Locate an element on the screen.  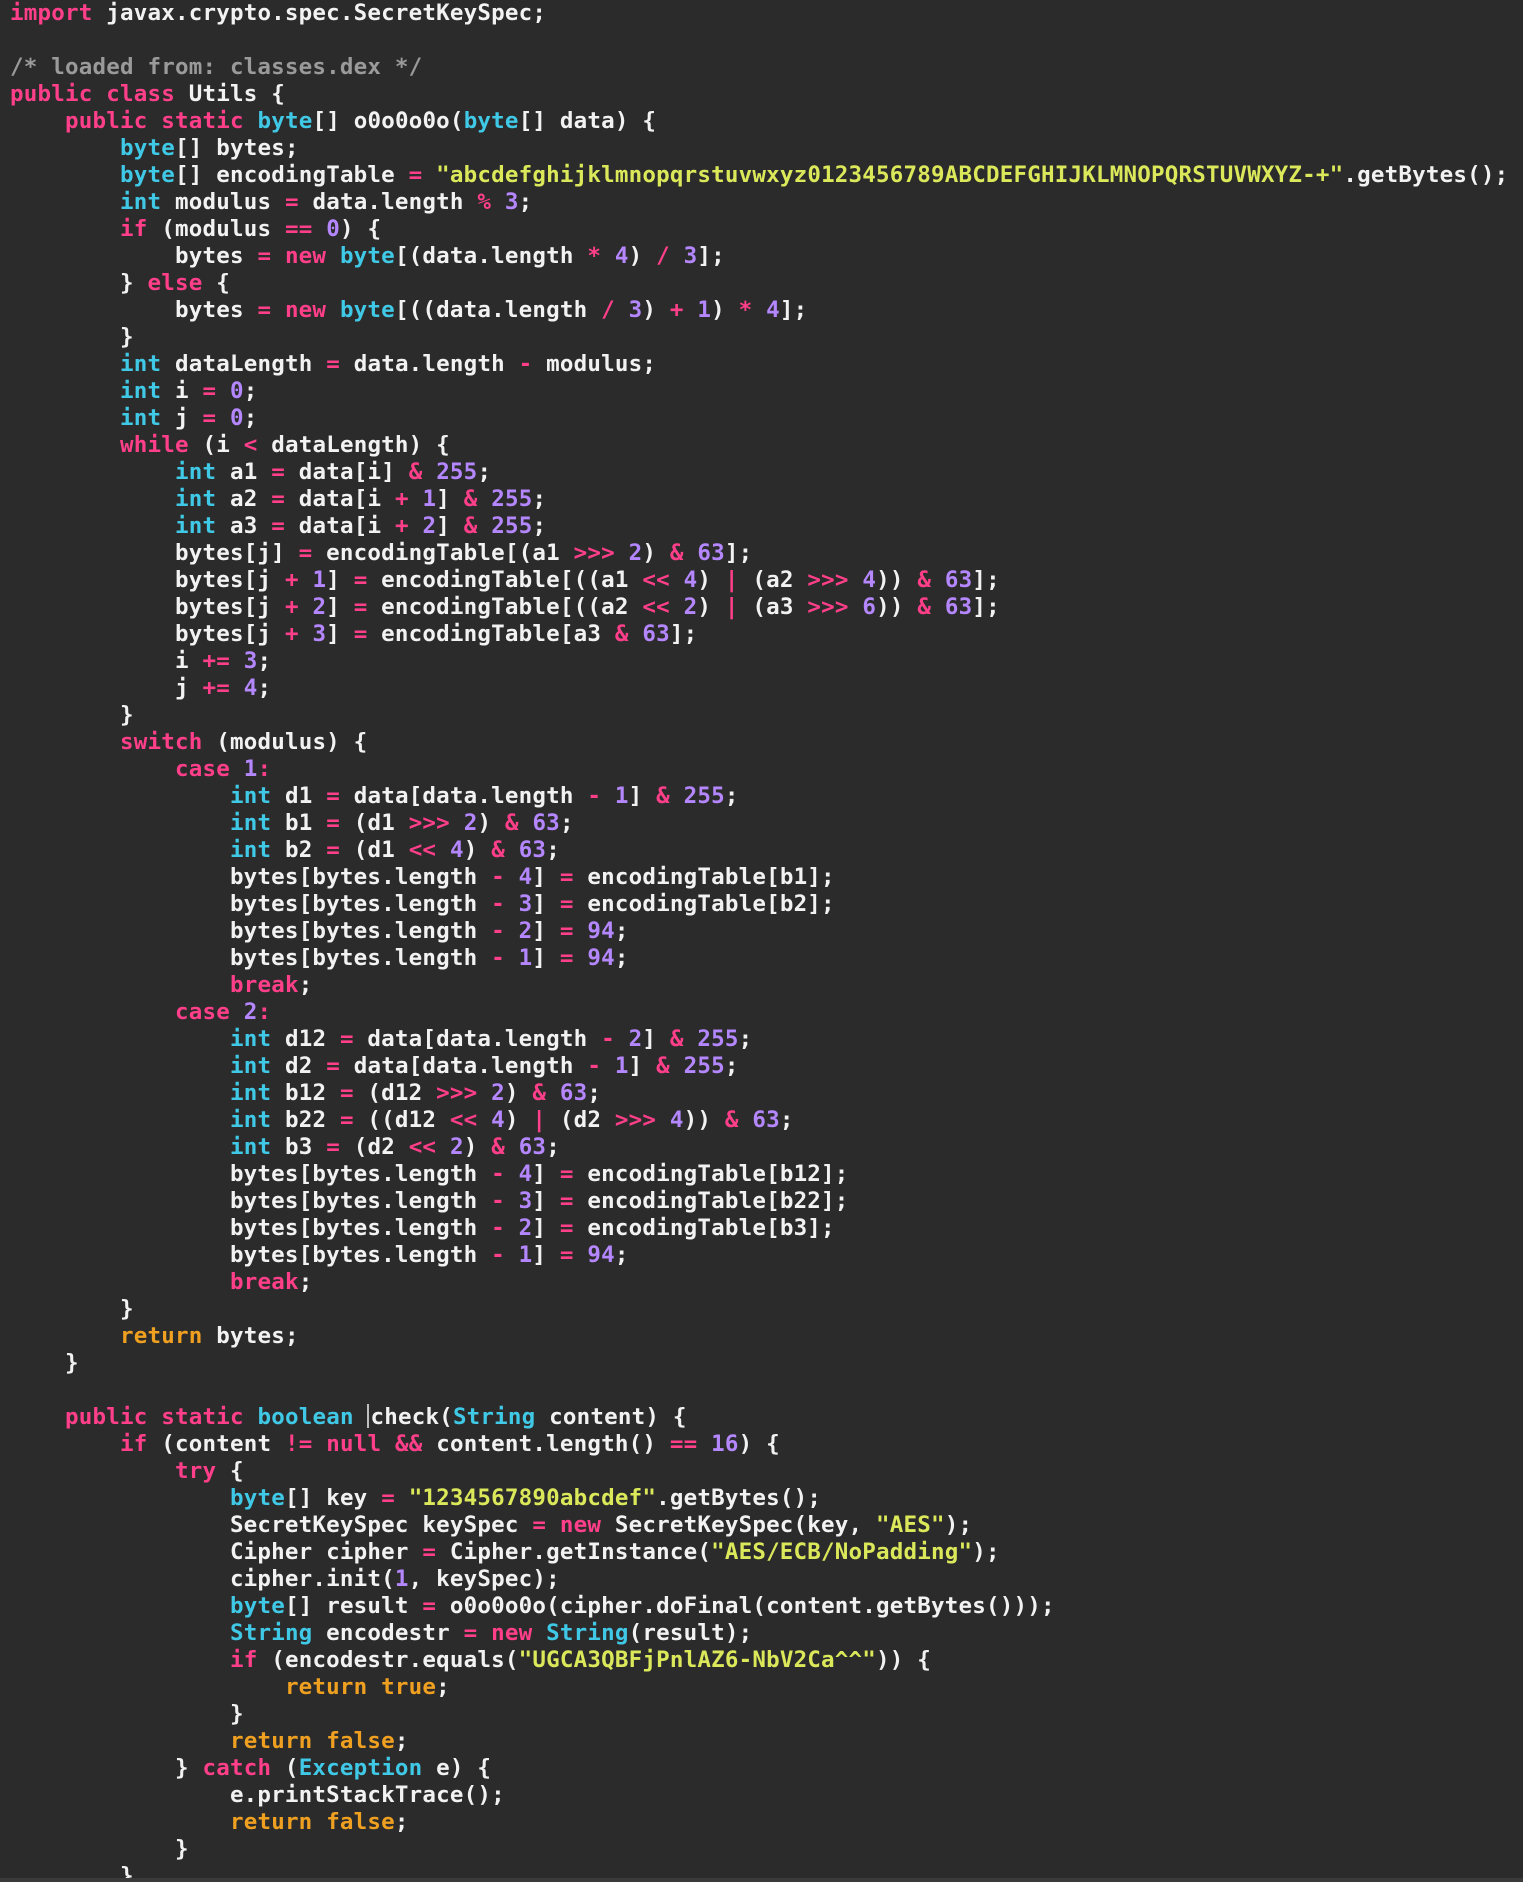
code-line: int d2 = data[data.length - 1] & 255; is located at coordinates (759, 1066).